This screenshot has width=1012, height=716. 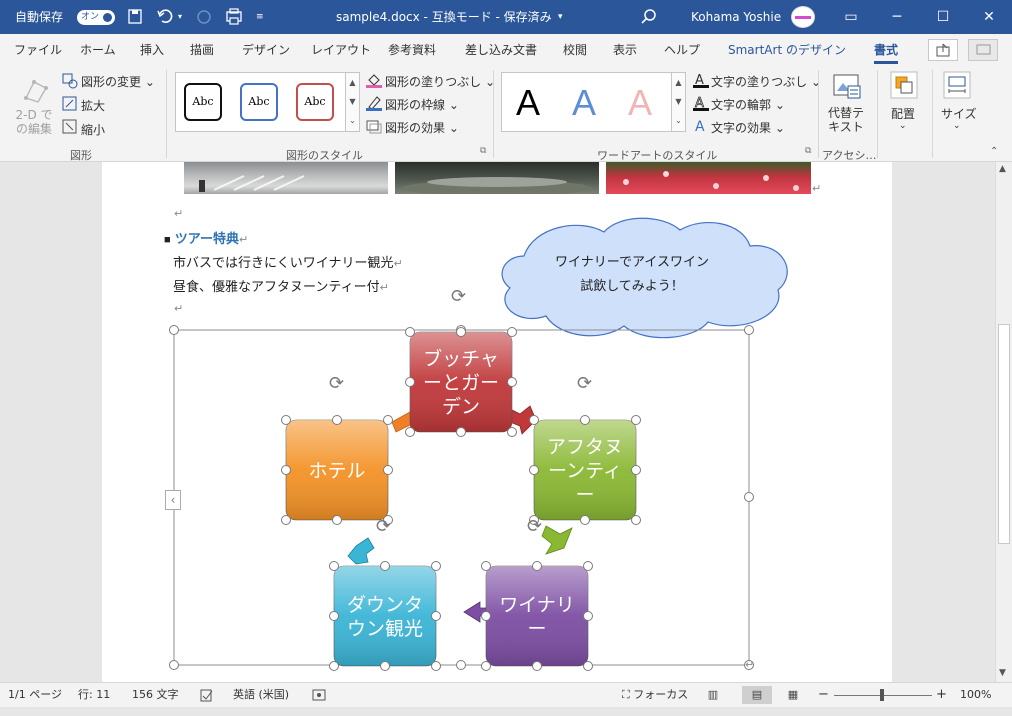 What do you see at coordinates (678, 102) in the screenshot?
I see `gallery-scroll: ▲ ▼ ⌄` at bounding box center [678, 102].